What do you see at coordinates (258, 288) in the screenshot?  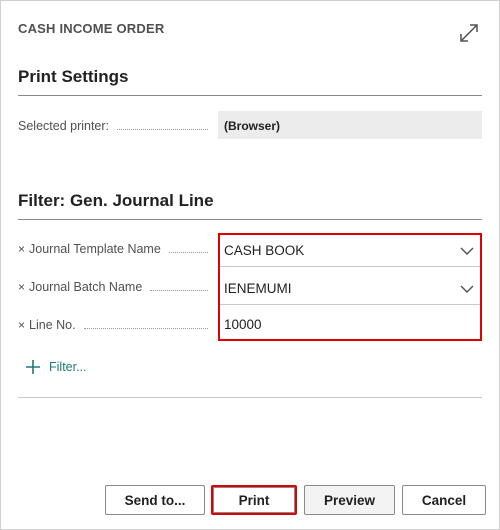 I see `journal-batch-name-value: IENEMUMI` at bounding box center [258, 288].